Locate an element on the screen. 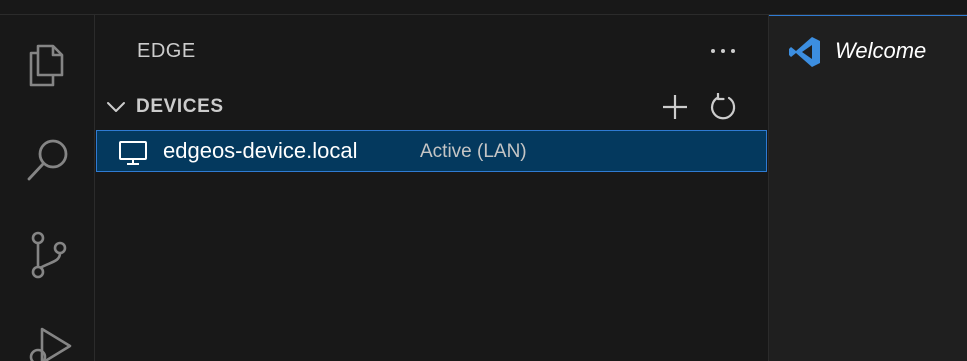 This screenshot has width=967, height=361. tab-label: Welcome is located at coordinates (881, 50).